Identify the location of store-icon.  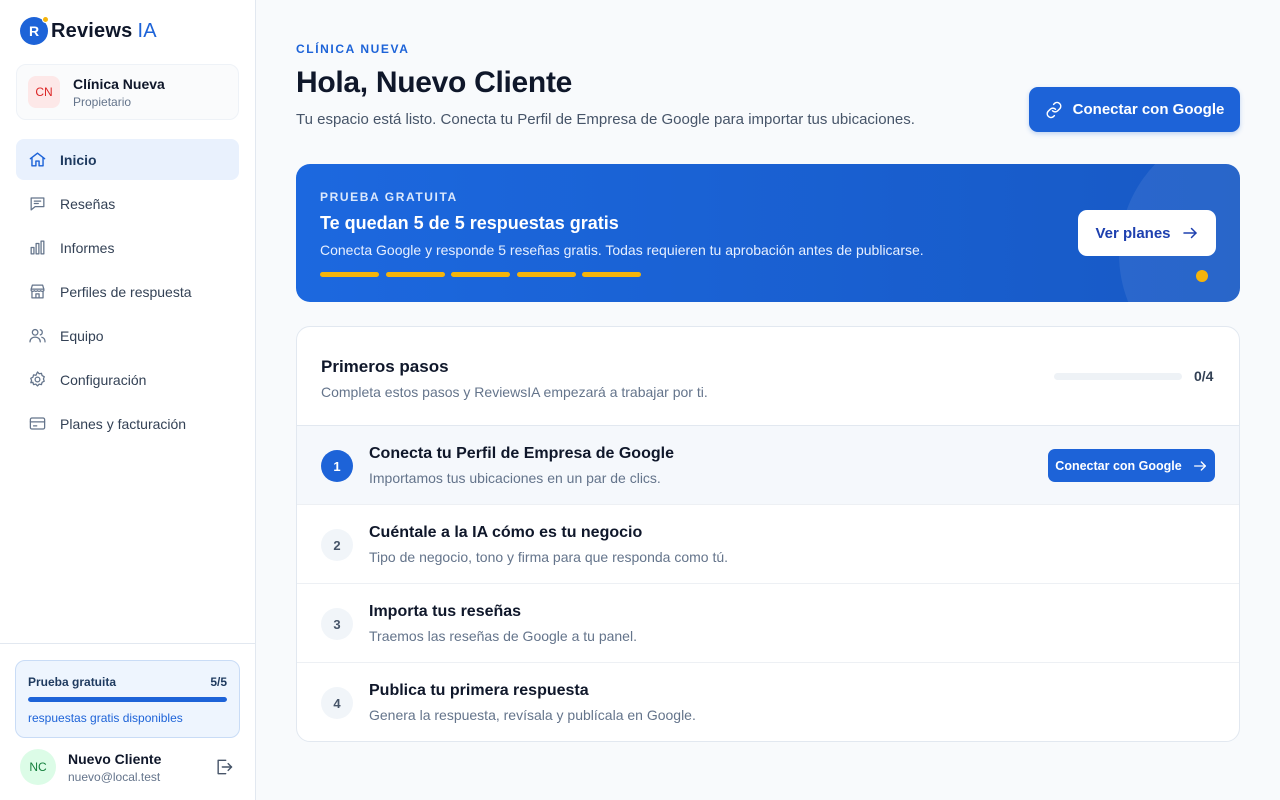
(37, 292).